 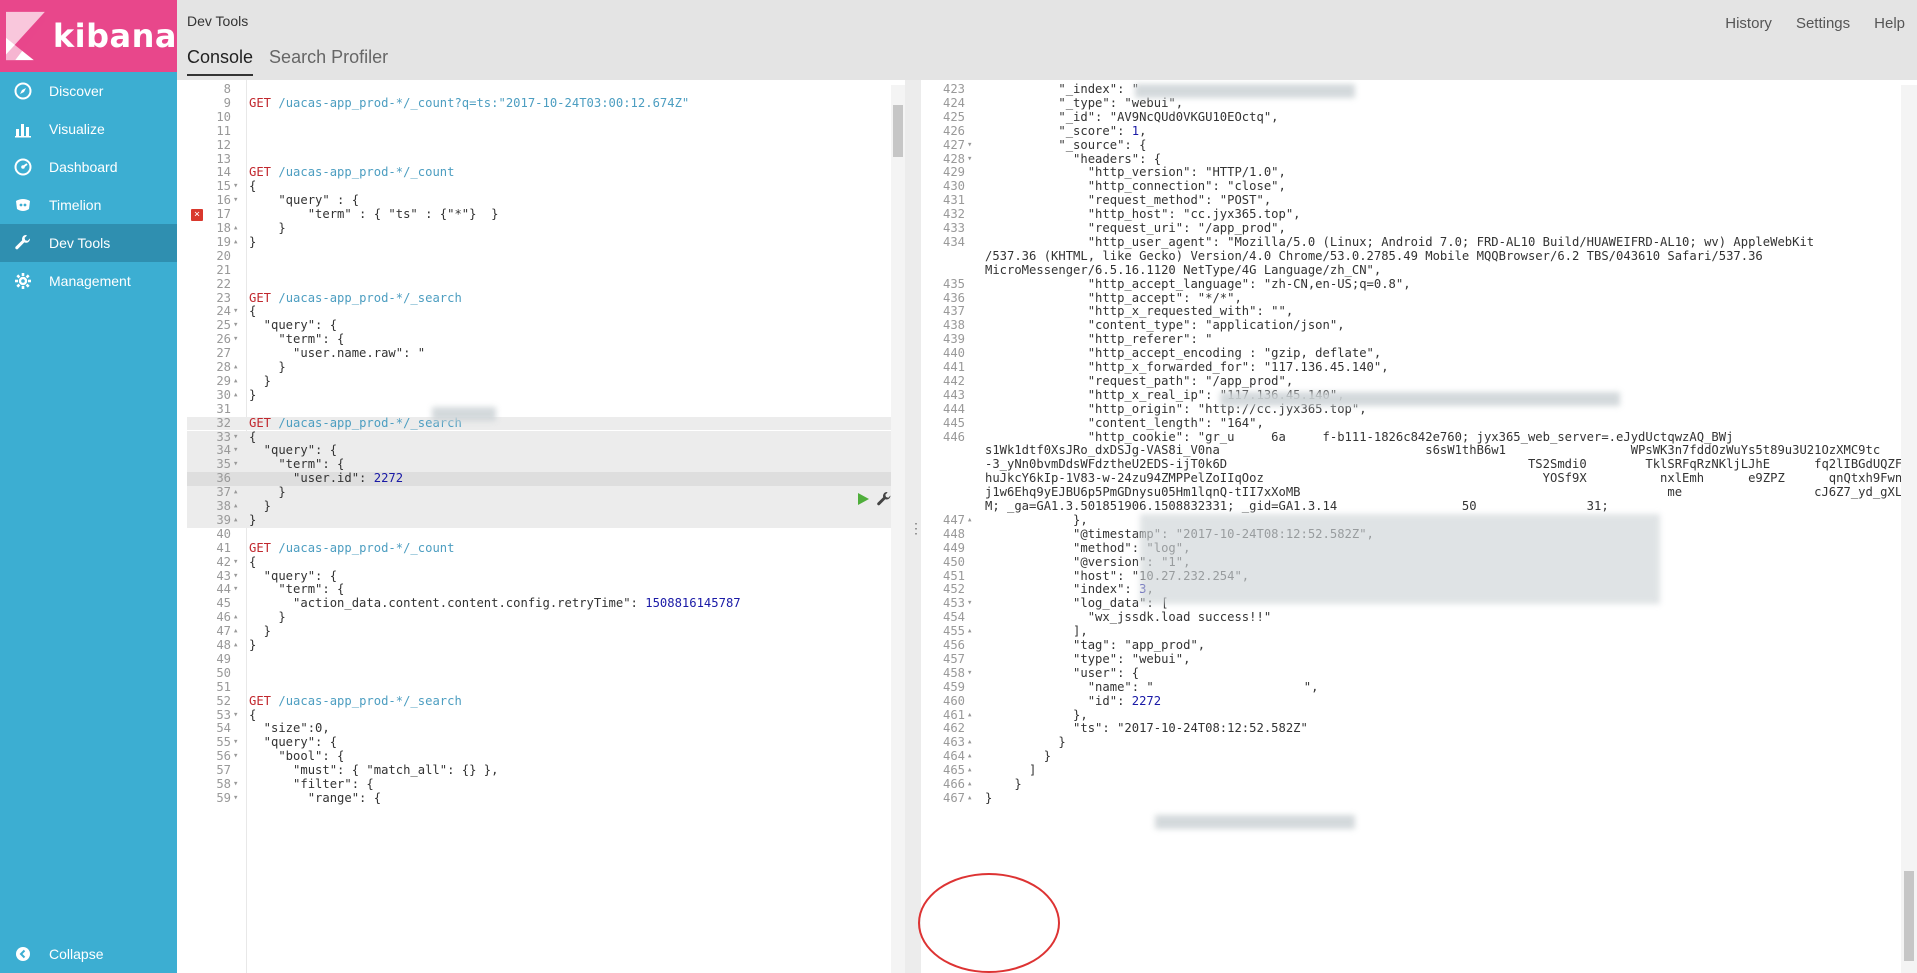 What do you see at coordinates (223, 742) in the screenshot?
I see `line-number: 55` at bounding box center [223, 742].